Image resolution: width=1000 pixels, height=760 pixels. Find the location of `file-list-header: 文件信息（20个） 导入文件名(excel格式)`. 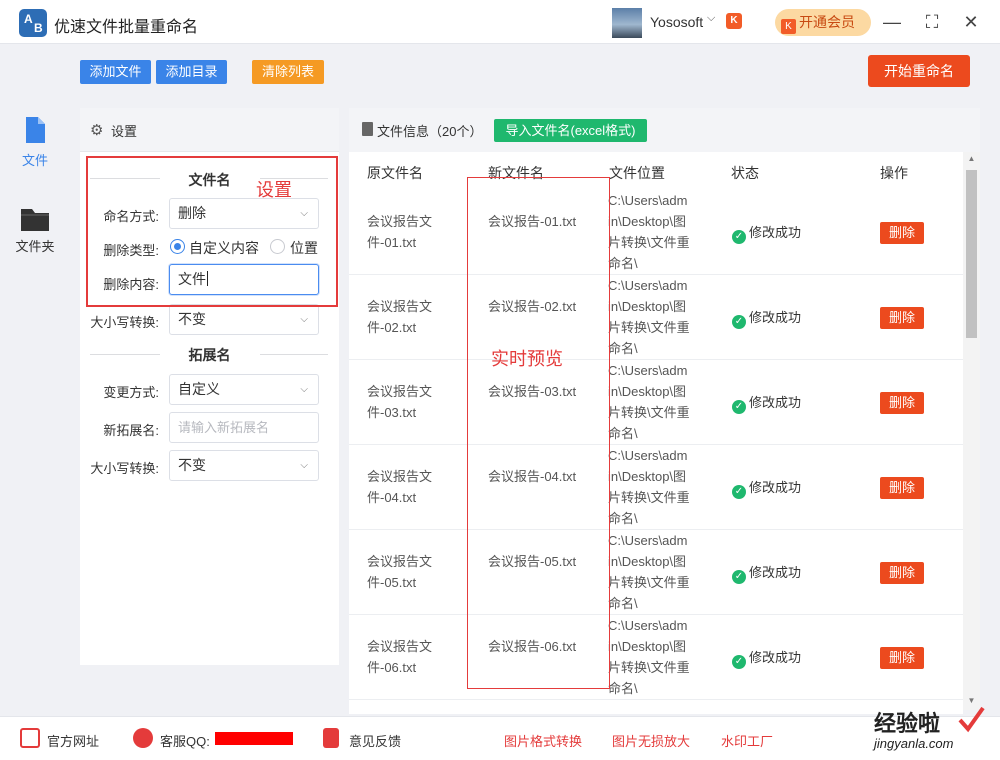

file-list-header: 文件信息（20个） 导入文件名(excel格式) is located at coordinates (664, 130).